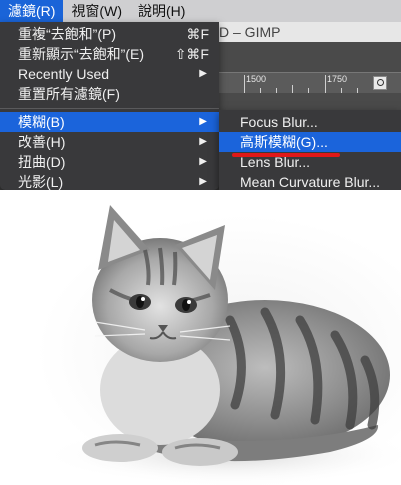 This screenshot has width=401, height=485. I want to click on navigate-icon, so click(380, 83).